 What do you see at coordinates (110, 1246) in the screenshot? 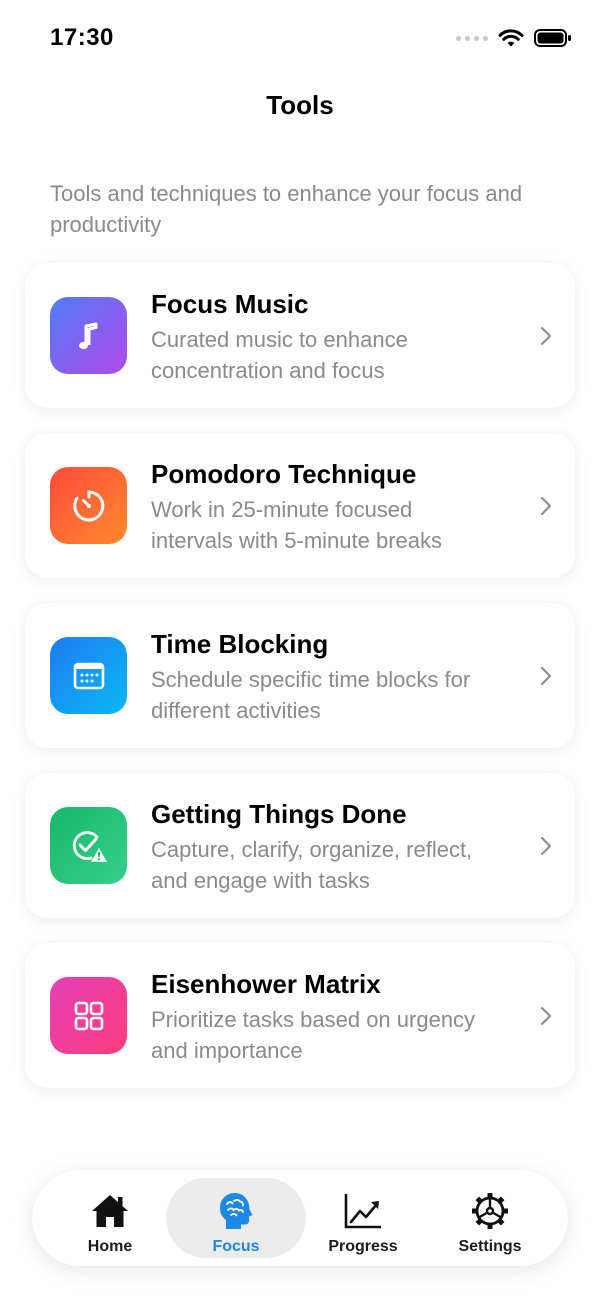
I see `tab-label: Home` at bounding box center [110, 1246].